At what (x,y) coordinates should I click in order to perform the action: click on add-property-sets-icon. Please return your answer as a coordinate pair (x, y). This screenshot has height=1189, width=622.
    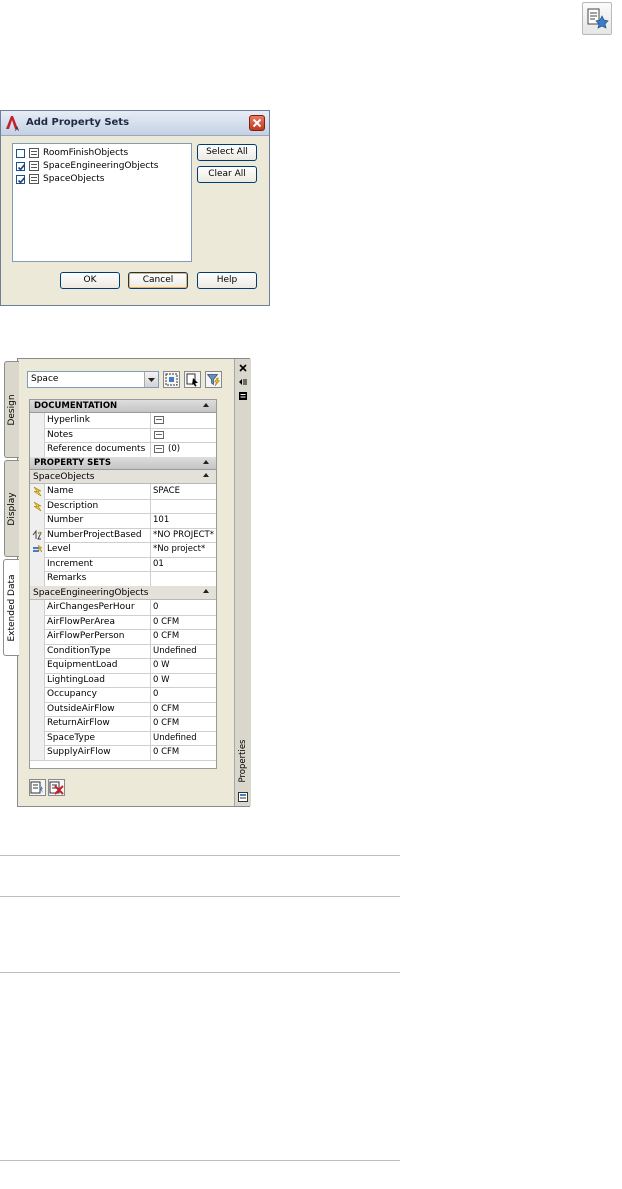
    Looking at the image, I should click on (36, 787).